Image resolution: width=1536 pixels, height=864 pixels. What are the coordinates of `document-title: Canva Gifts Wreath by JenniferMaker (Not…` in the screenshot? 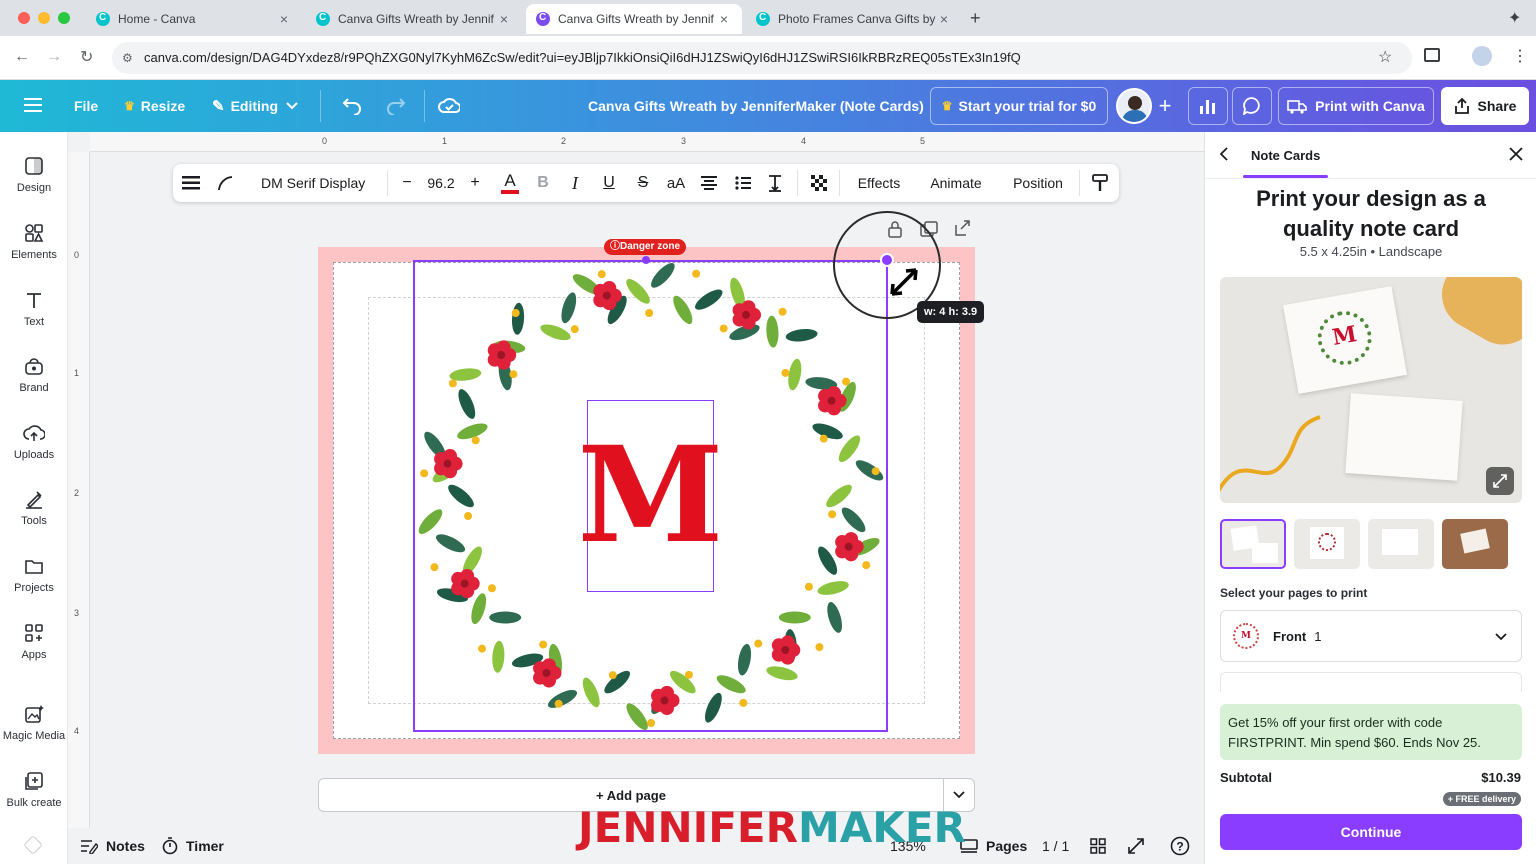 It's located at (756, 106).